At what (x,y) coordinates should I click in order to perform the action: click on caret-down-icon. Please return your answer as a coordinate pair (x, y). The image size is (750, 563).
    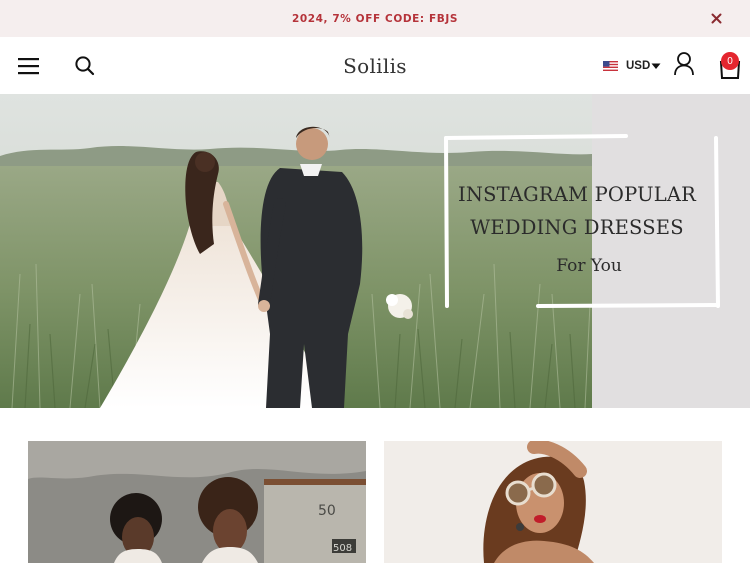
    Looking at the image, I should click on (656, 66).